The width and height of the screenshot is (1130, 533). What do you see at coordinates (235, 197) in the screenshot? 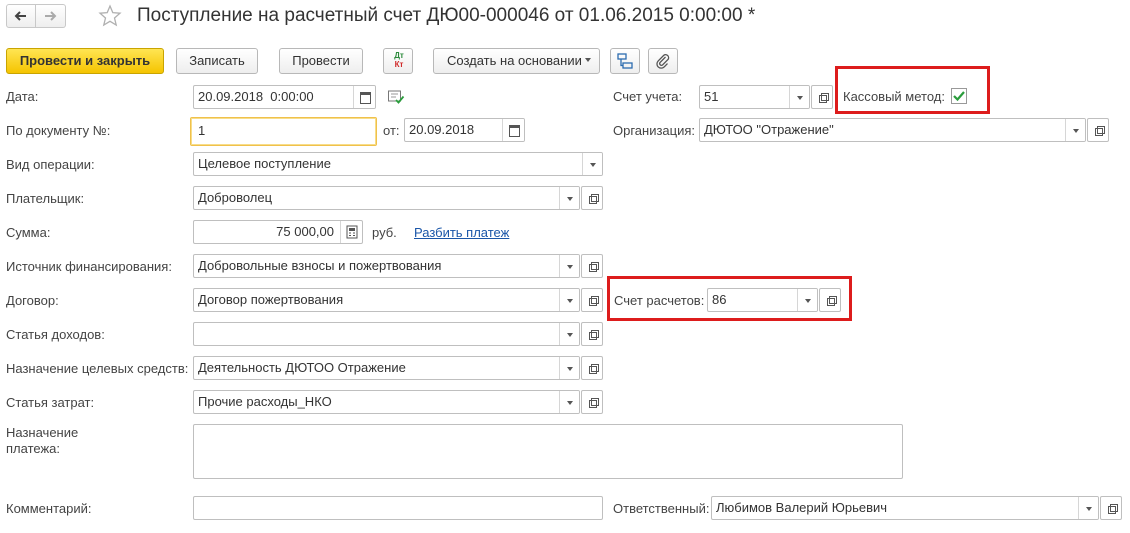
I see `payer-value: Доброволец` at bounding box center [235, 197].